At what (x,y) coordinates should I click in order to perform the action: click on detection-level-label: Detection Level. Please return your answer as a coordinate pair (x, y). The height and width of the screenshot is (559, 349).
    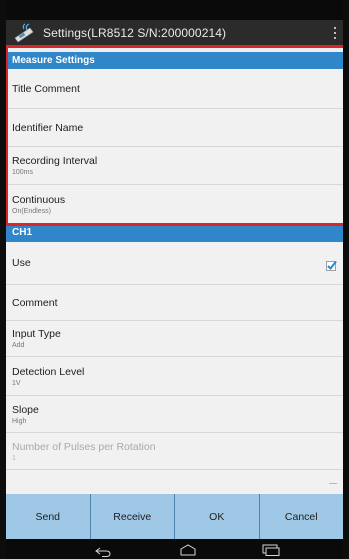
    Looking at the image, I should click on (48, 371).